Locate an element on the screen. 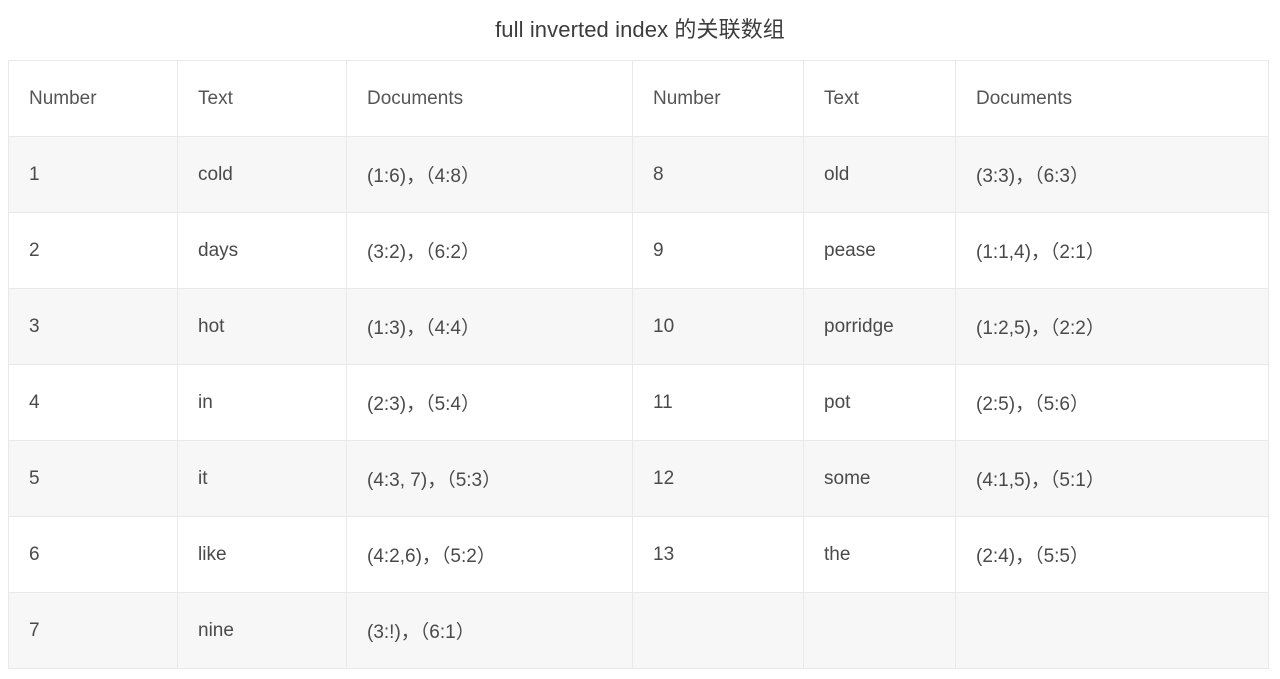  column-header-number-right: Number is located at coordinates (718, 98).